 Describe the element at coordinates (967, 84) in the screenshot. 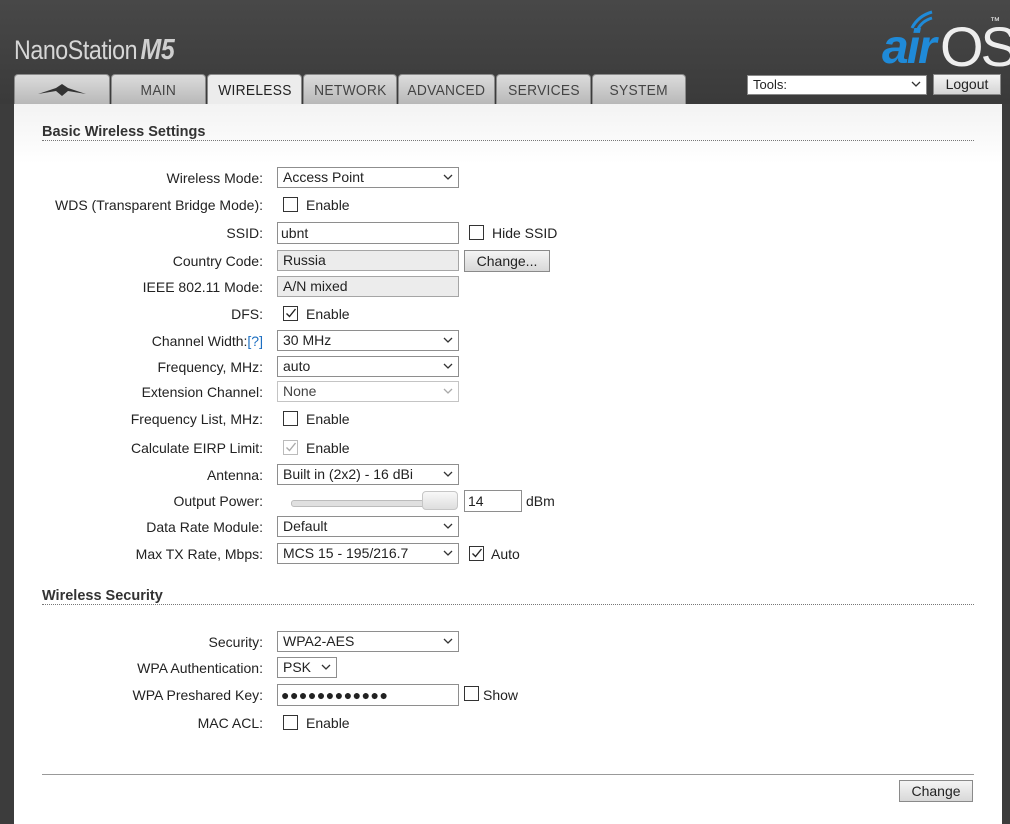

I see `logout-button: Logout` at that location.